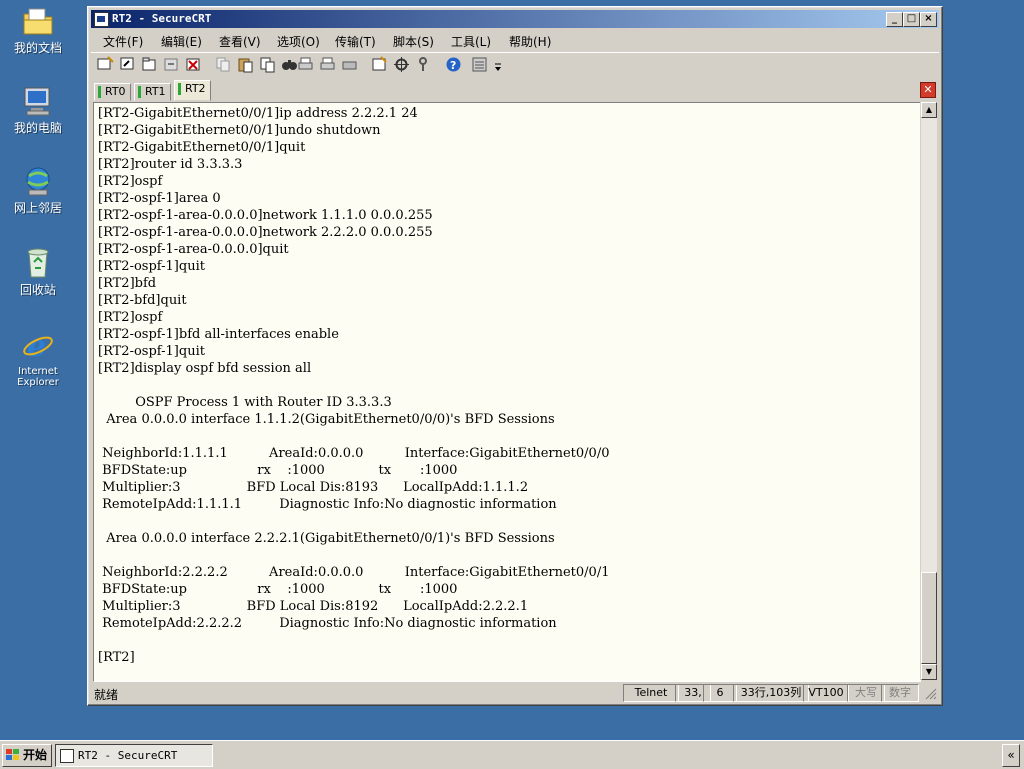 This screenshot has height=769, width=1024. What do you see at coordinates (479, 64) in the screenshot?
I see `toolbar-options-icon` at bounding box center [479, 64].